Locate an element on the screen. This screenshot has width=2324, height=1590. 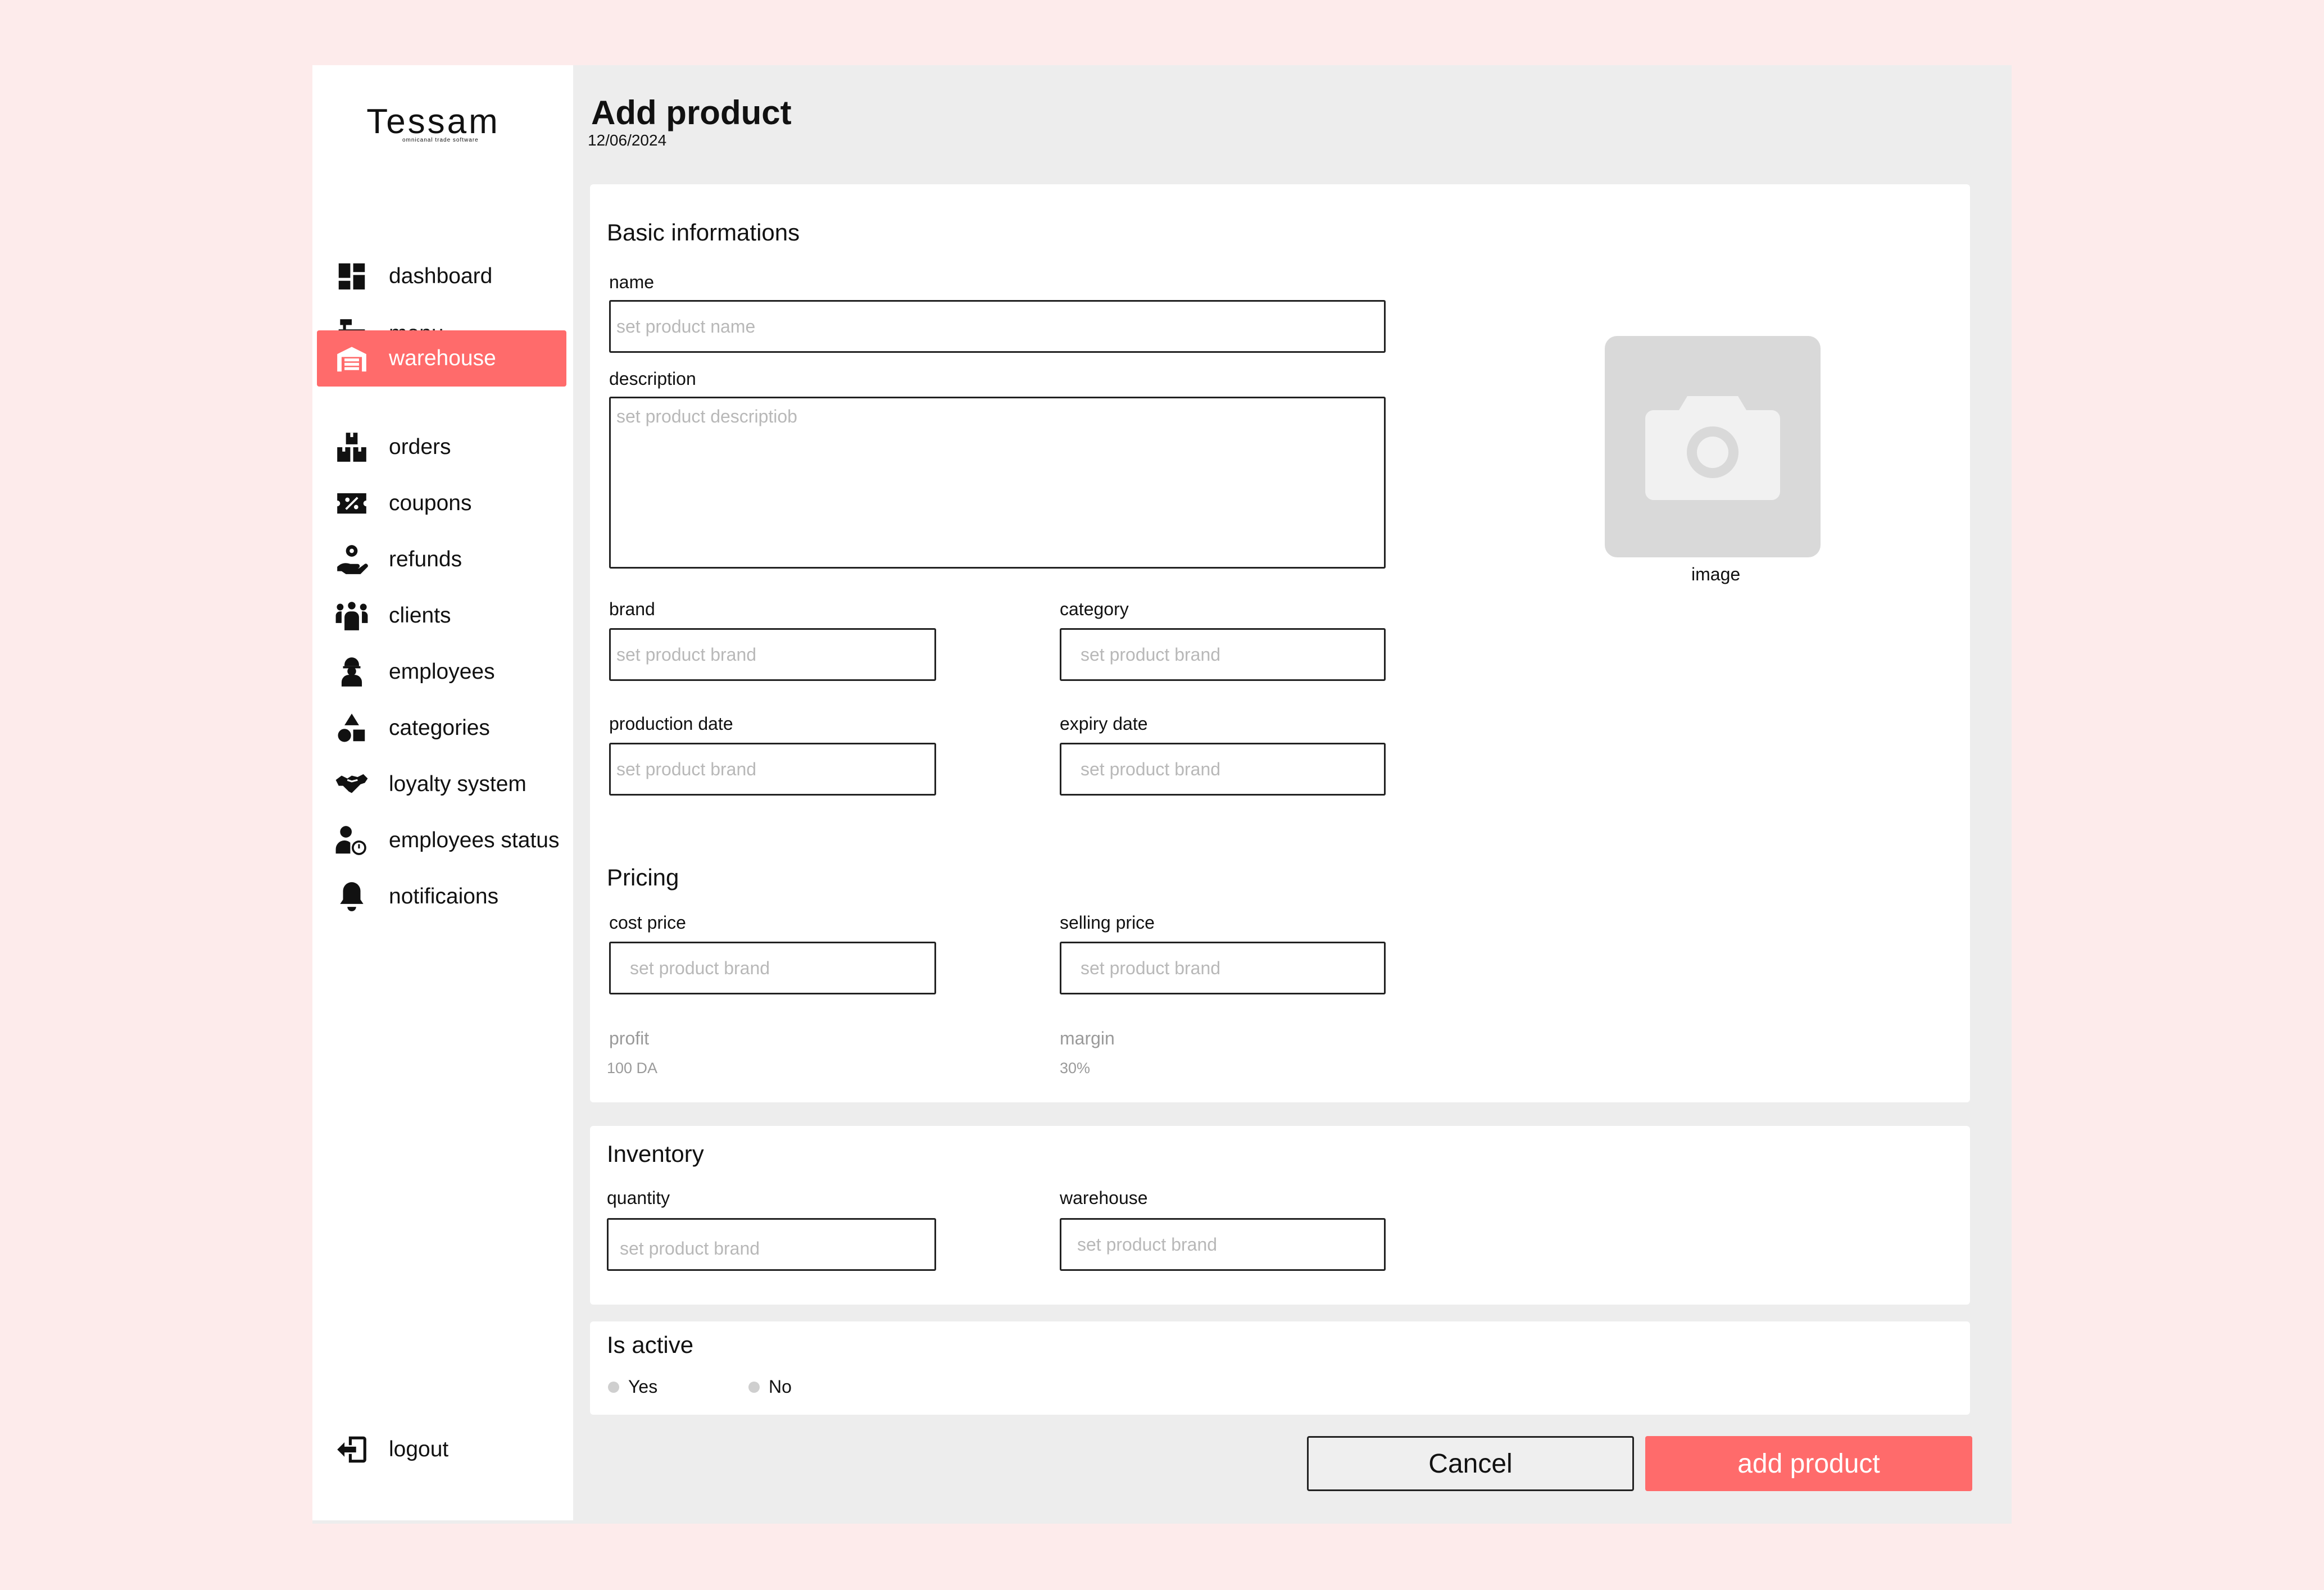
dashboard-icon is located at coordinates (351, 276).